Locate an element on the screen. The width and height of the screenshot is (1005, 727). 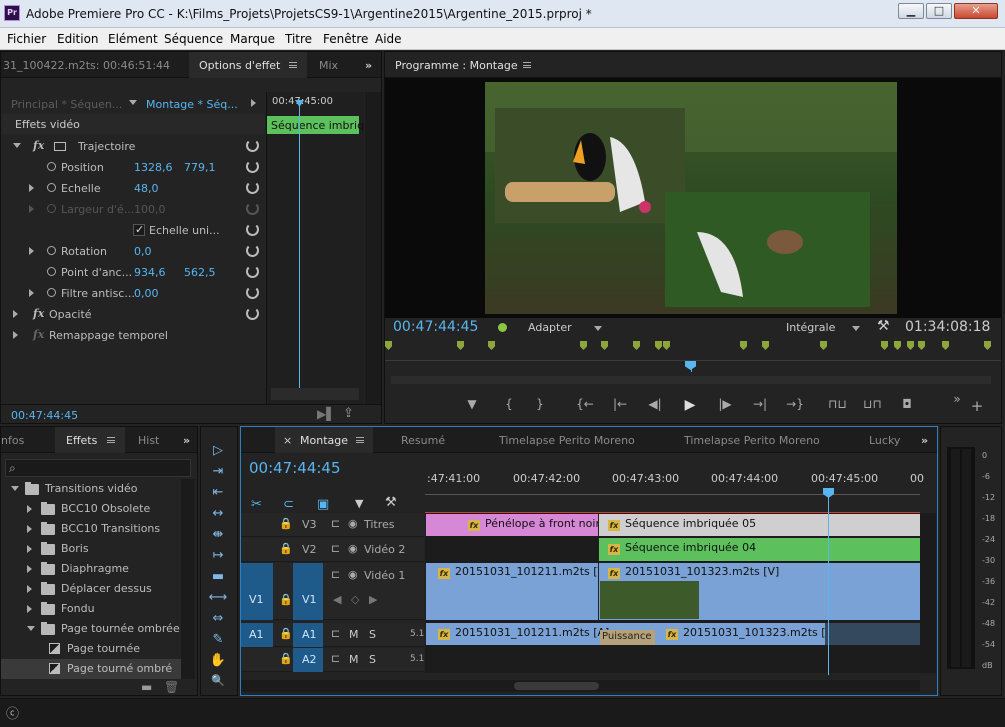
tab-timelapse-2: Timelapse Perito Moreno is located at coordinates (752, 440).